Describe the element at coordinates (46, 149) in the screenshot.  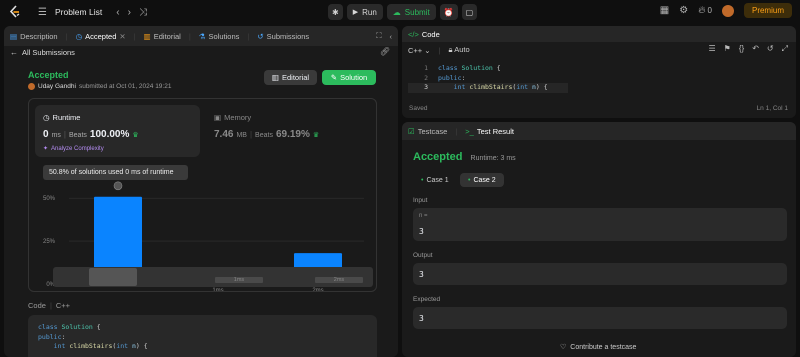
I see `sparkle-icon: ✦` at that location.